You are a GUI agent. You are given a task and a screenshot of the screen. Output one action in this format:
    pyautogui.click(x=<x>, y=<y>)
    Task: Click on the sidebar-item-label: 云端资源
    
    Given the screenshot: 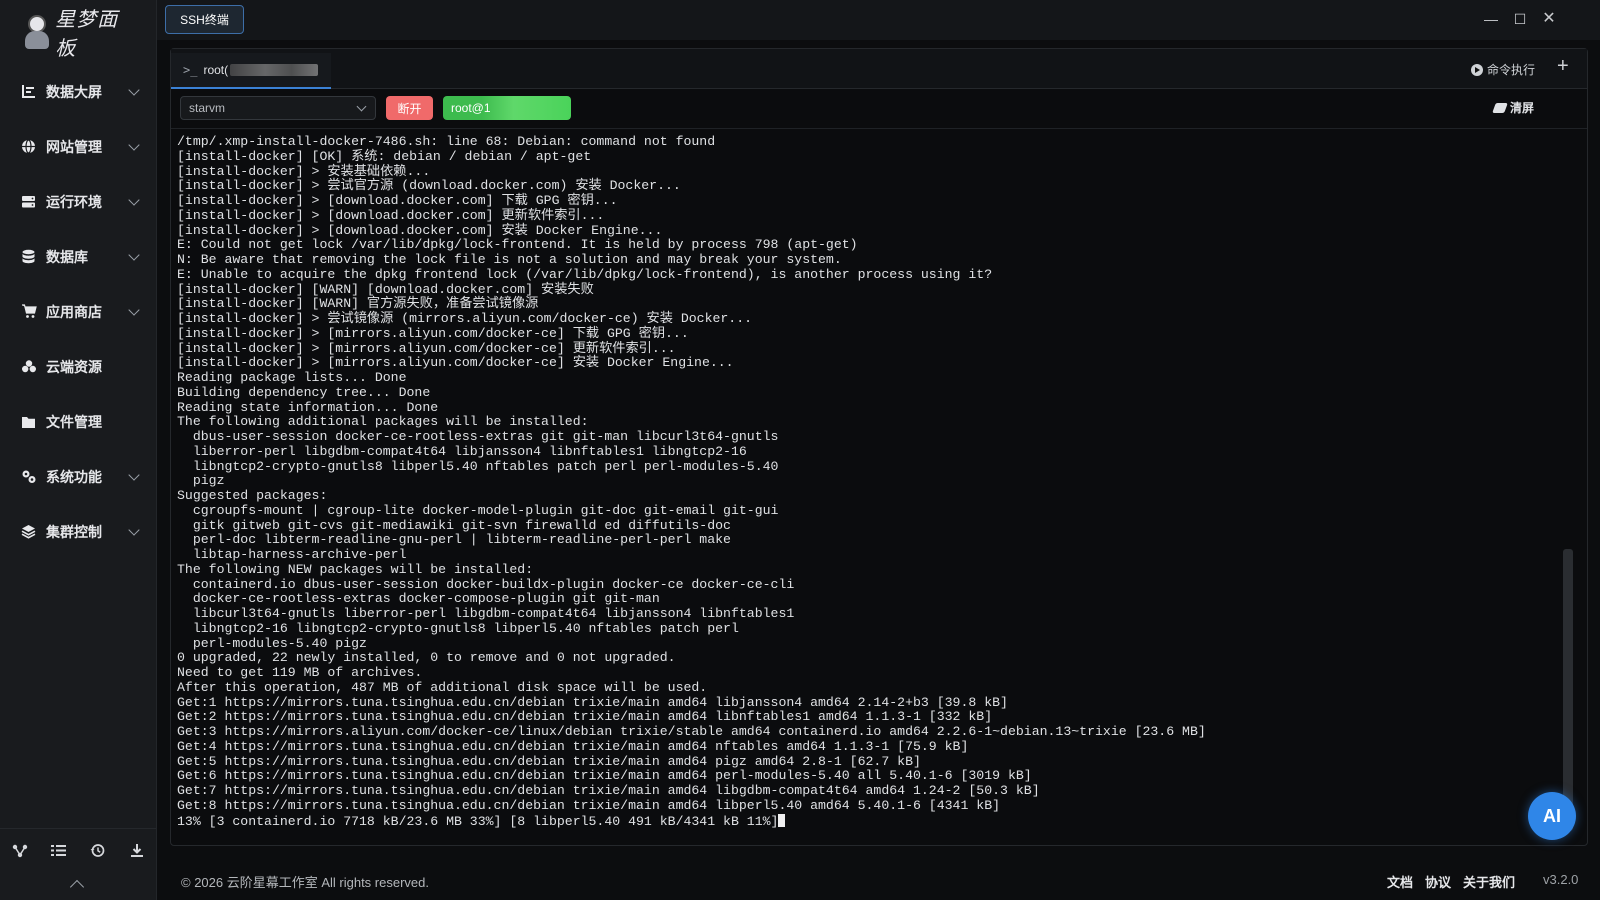 What is the action you would take?
    pyautogui.click(x=74, y=366)
    